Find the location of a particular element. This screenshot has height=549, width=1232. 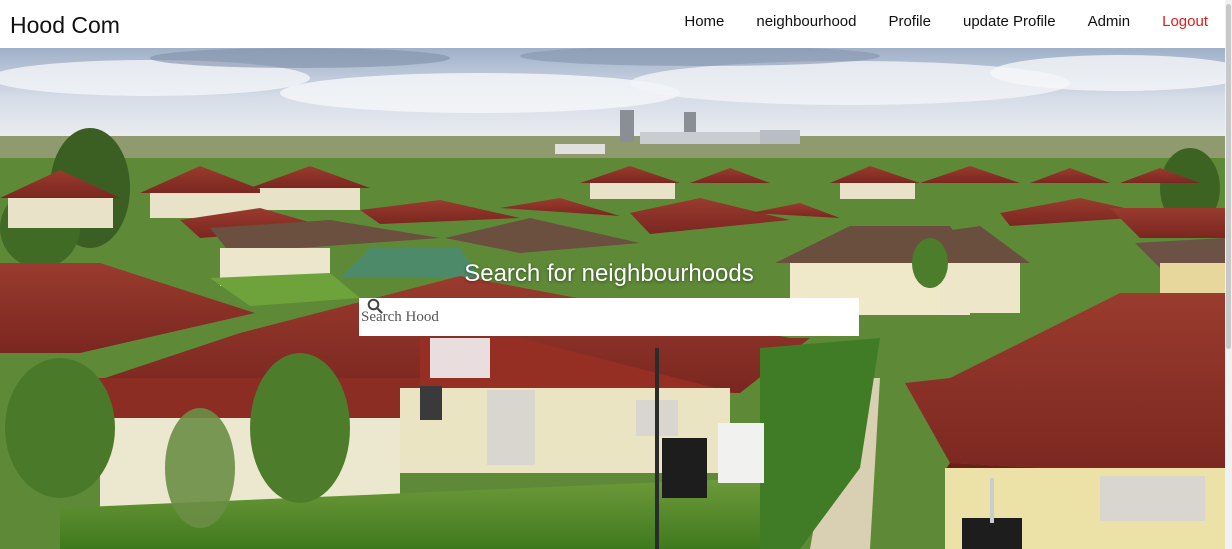

nav-logout-link: Logout is located at coordinates (1185, 21).